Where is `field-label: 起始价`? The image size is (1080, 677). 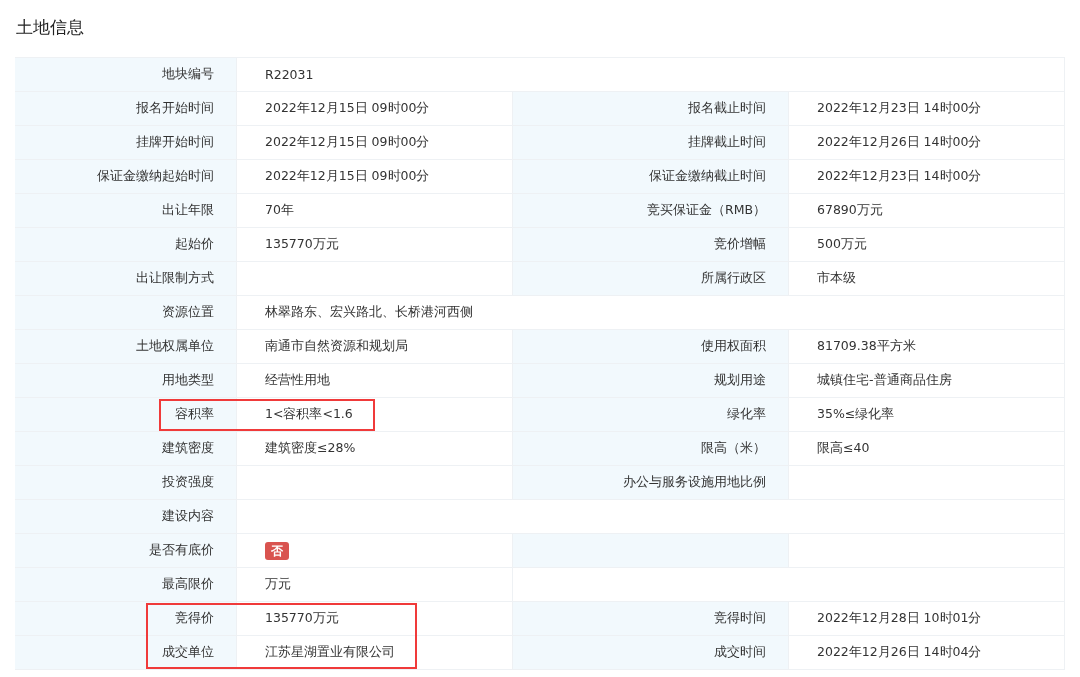 field-label: 起始价 is located at coordinates (194, 244).